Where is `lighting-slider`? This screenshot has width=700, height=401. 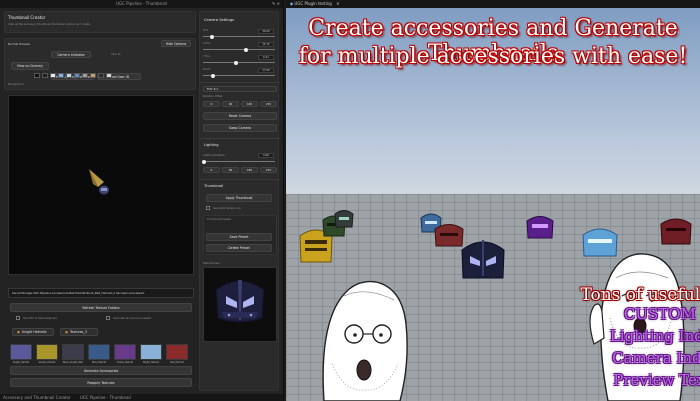 lighting-slider is located at coordinates (239, 161).